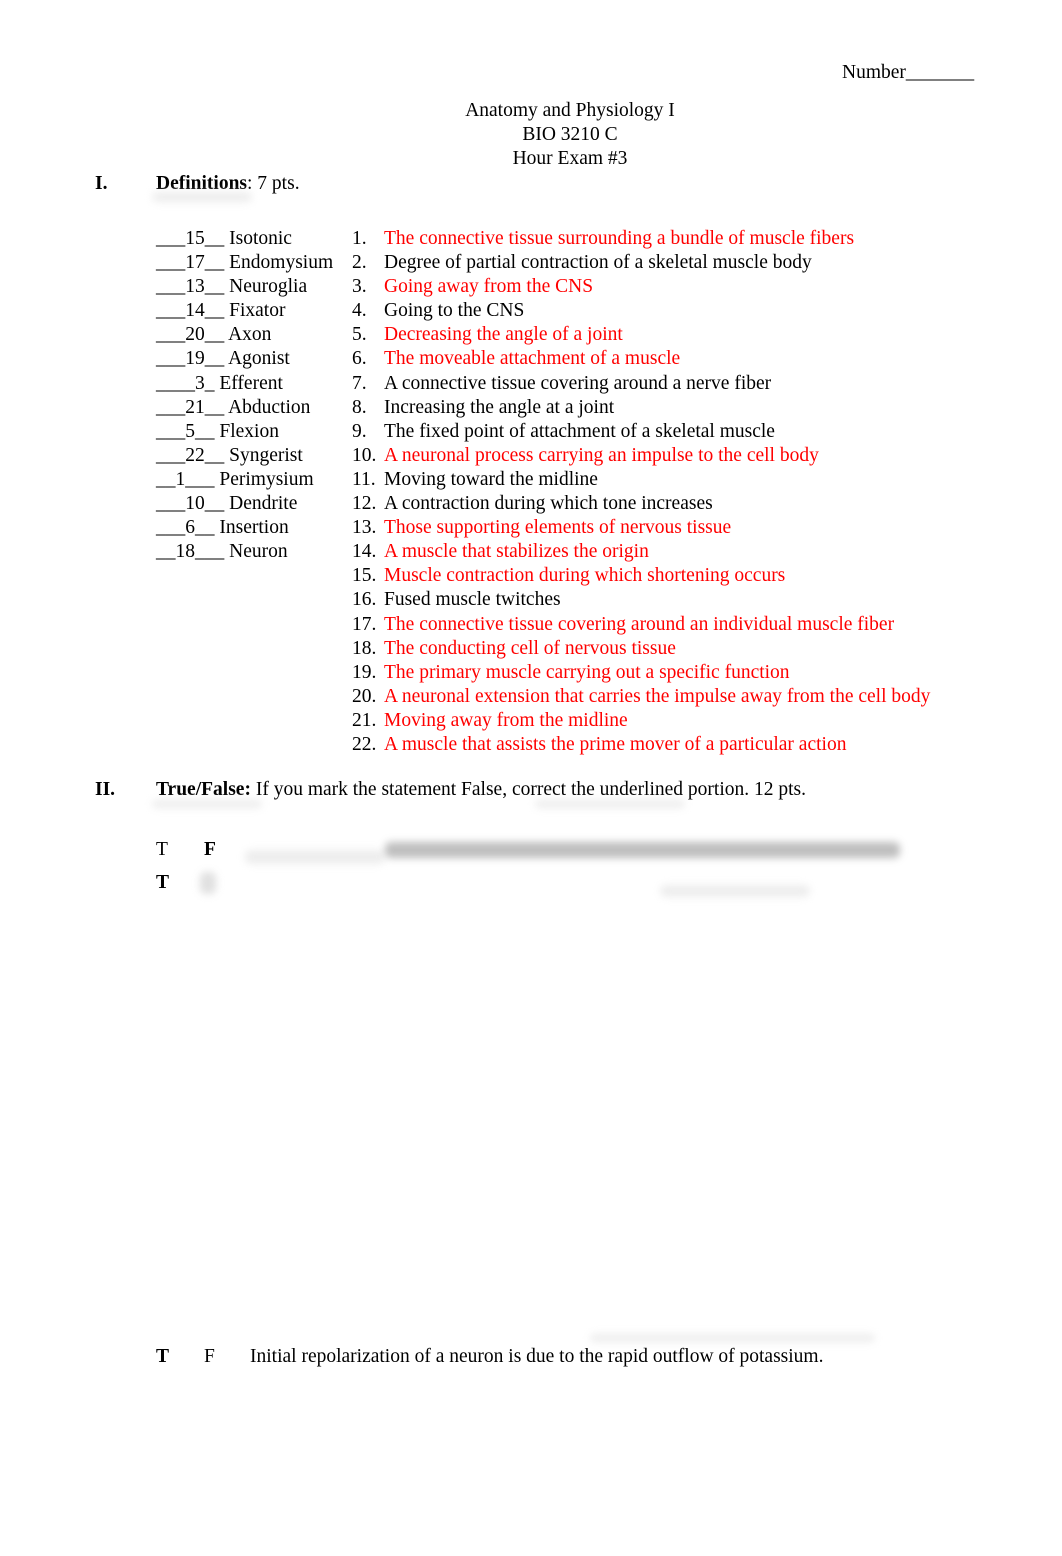 This screenshot has width=1062, height=1556. What do you see at coordinates (364, 528) in the screenshot?
I see `definition-number: 13.` at bounding box center [364, 528].